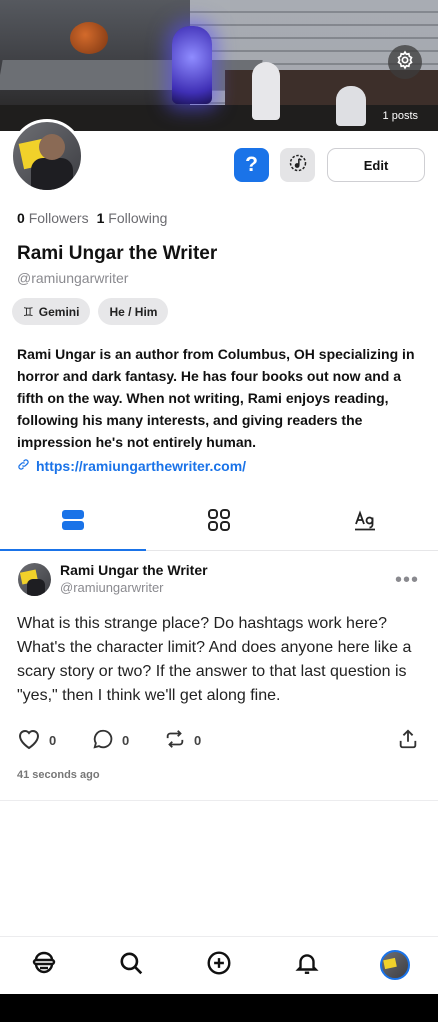 The width and height of the screenshot is (438, 1022). Describe the element at coordinates (73, 278) in the screenshot. I see `profile-handle: @ramiungarwriter` at that location.